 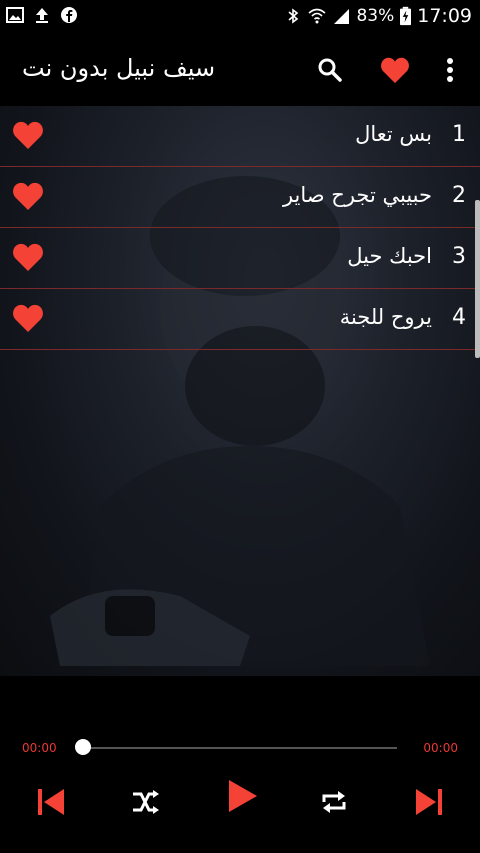 I want to click on scrollbar-thumb, so click(x=477, y=279).